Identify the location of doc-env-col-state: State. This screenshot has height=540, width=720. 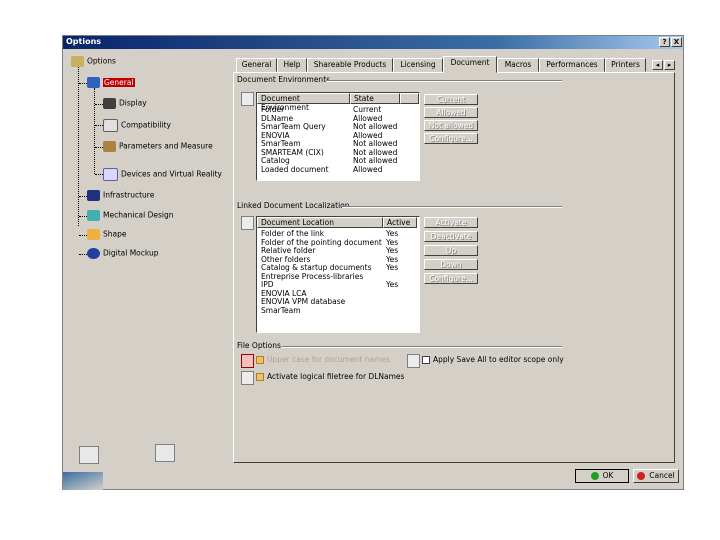
(375, 98).